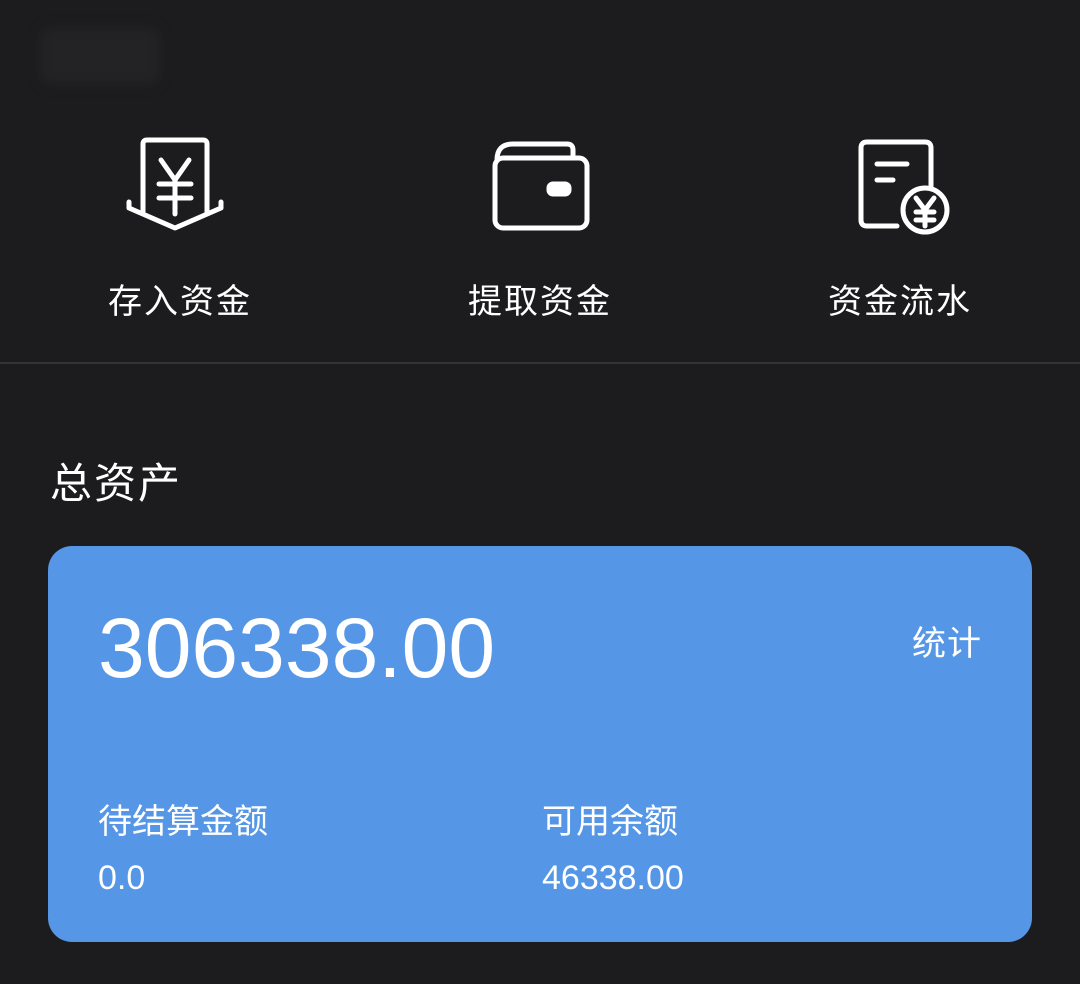  I want to click on pending-settlement-label: 待结算金额, so click(183, 822).